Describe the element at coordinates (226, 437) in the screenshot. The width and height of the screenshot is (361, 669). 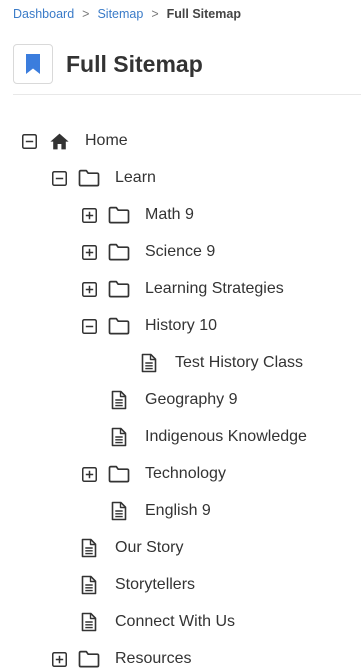
I see `tree-node-label: Indigenous Knowledge` at that location.